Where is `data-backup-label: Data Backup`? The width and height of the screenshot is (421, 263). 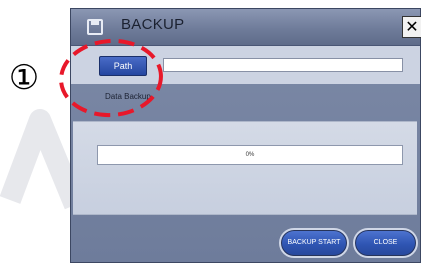 data-backup-label: Data Backup is located at coordinates (128, 96).